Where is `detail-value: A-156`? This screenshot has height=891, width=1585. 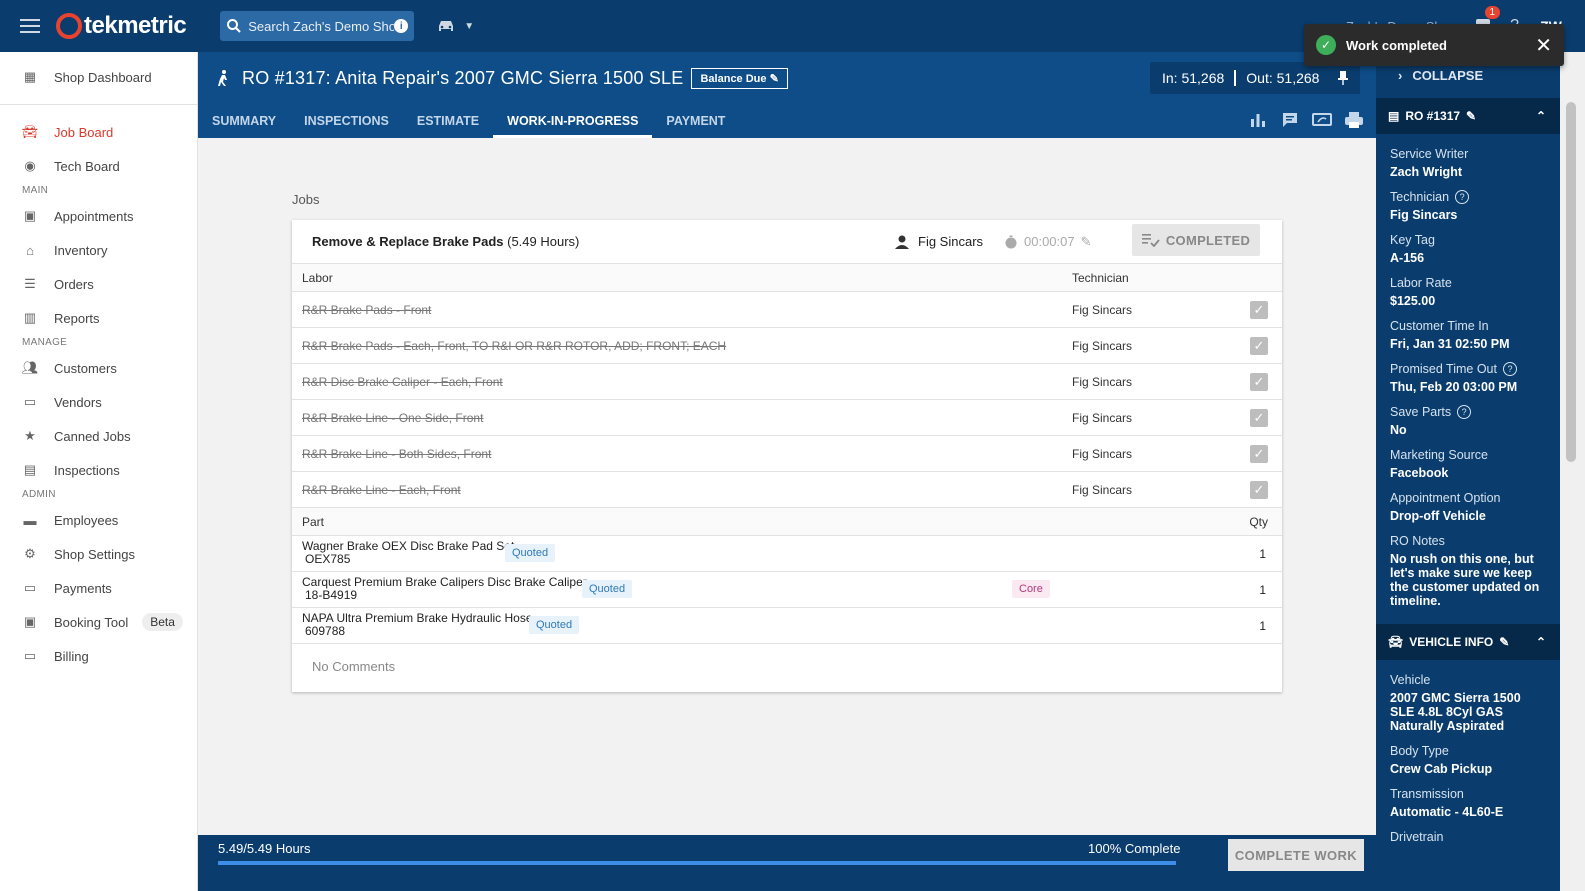
detail-value: A-156 is located at coordinates (1407, 258).